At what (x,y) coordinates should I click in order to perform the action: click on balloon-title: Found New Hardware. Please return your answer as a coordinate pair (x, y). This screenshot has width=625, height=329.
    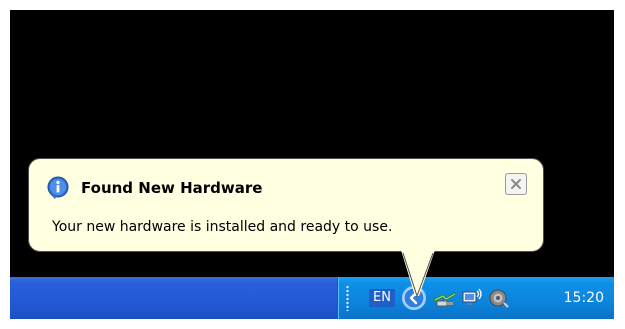
    Looking at the image, I should click on (172, 188).